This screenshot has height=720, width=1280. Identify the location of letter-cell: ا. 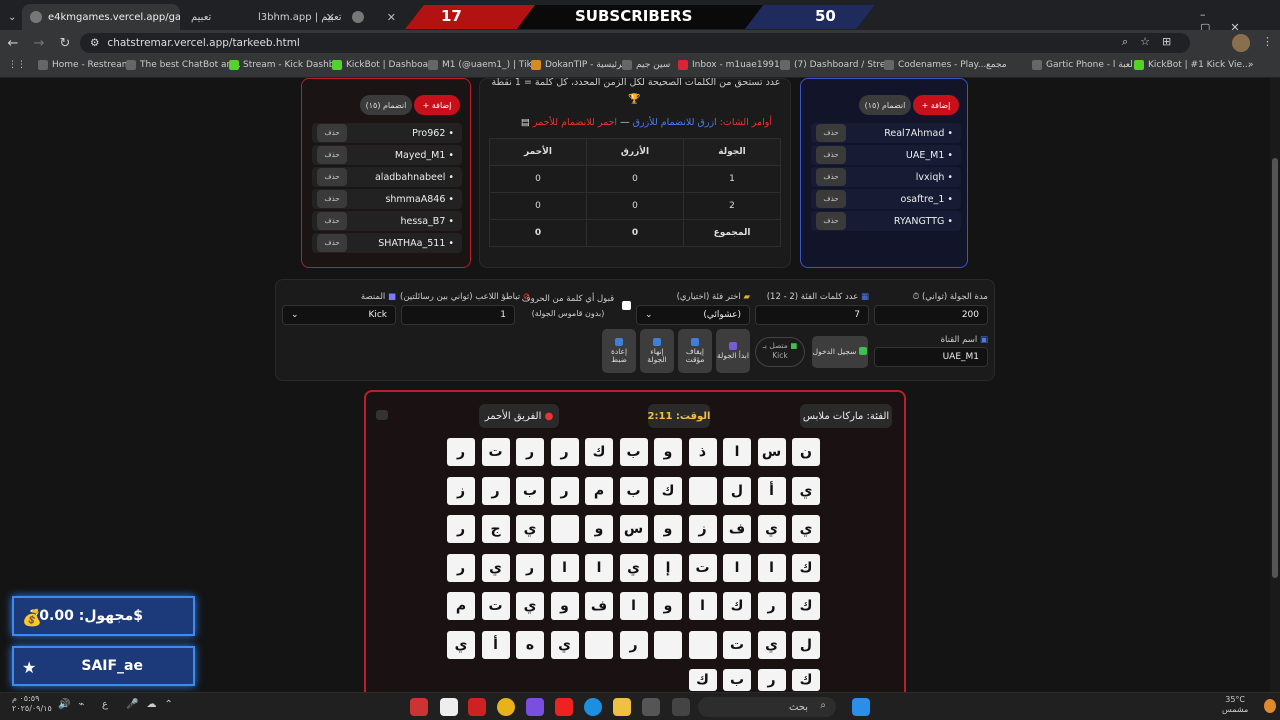
(702, 606).